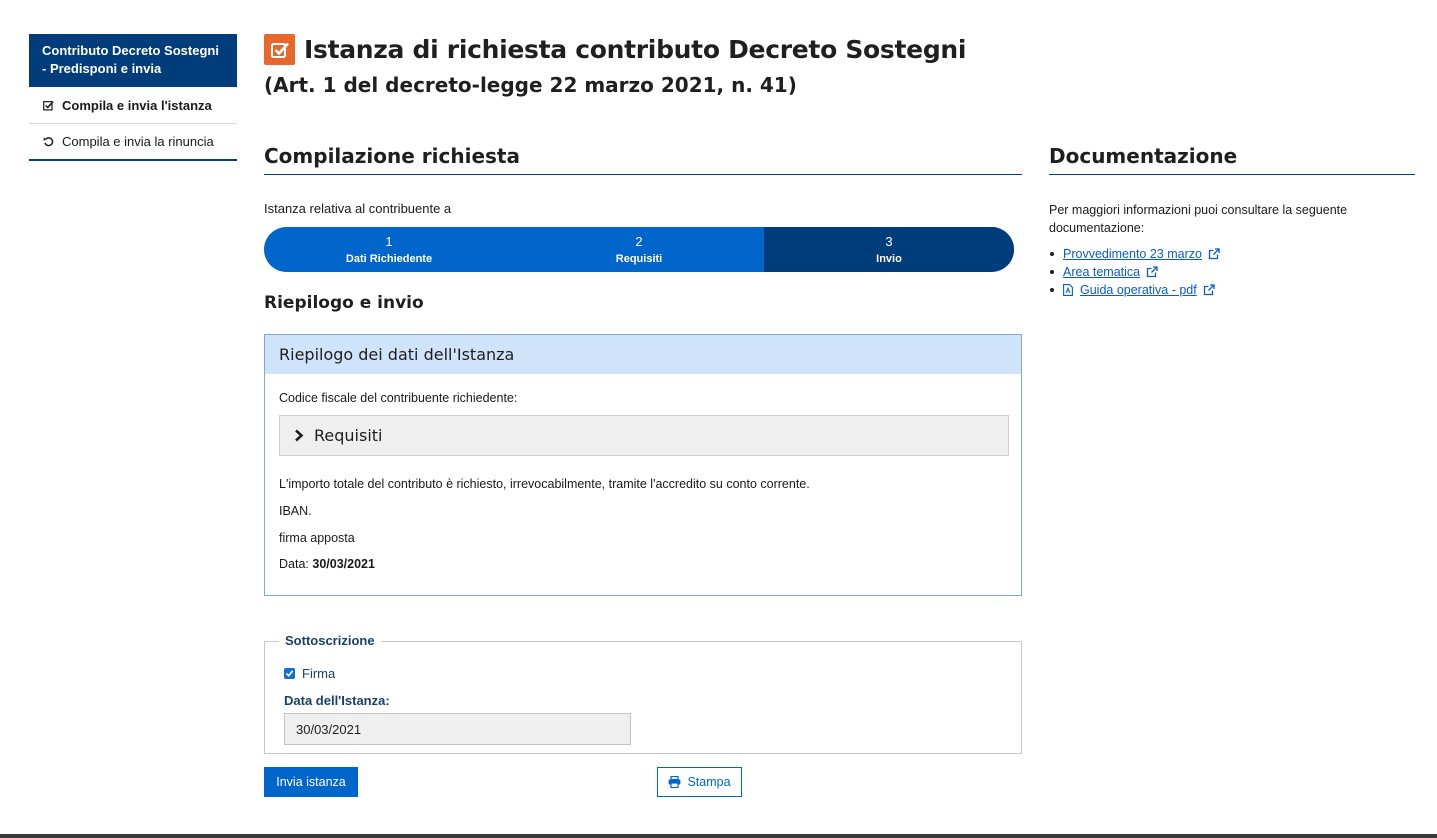 Image resolution: width=1437 pixels, height=838 pixels. Describe the element at coordinates (389, 249) in the screenshot. I see `step-dati-richiedente: 1 Dati Richiedente` at that location.